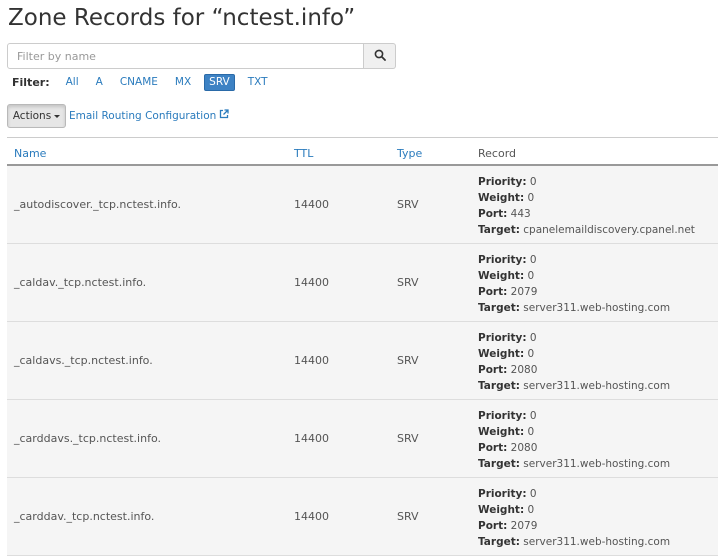 The width and height of the screenshot is (718, 557). I want to click on email-routing-label: Email Routing Configuration, so click(143, 115).